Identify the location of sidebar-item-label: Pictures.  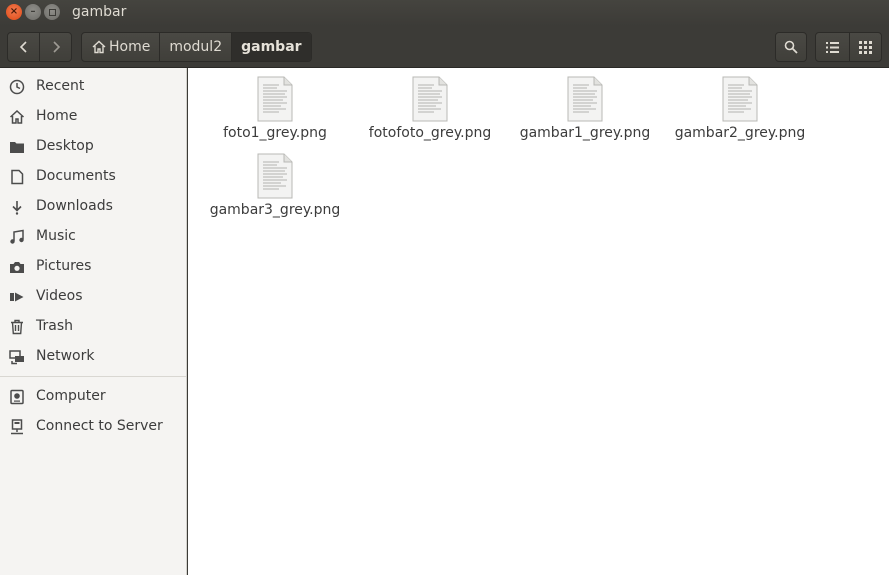
(64, 266).